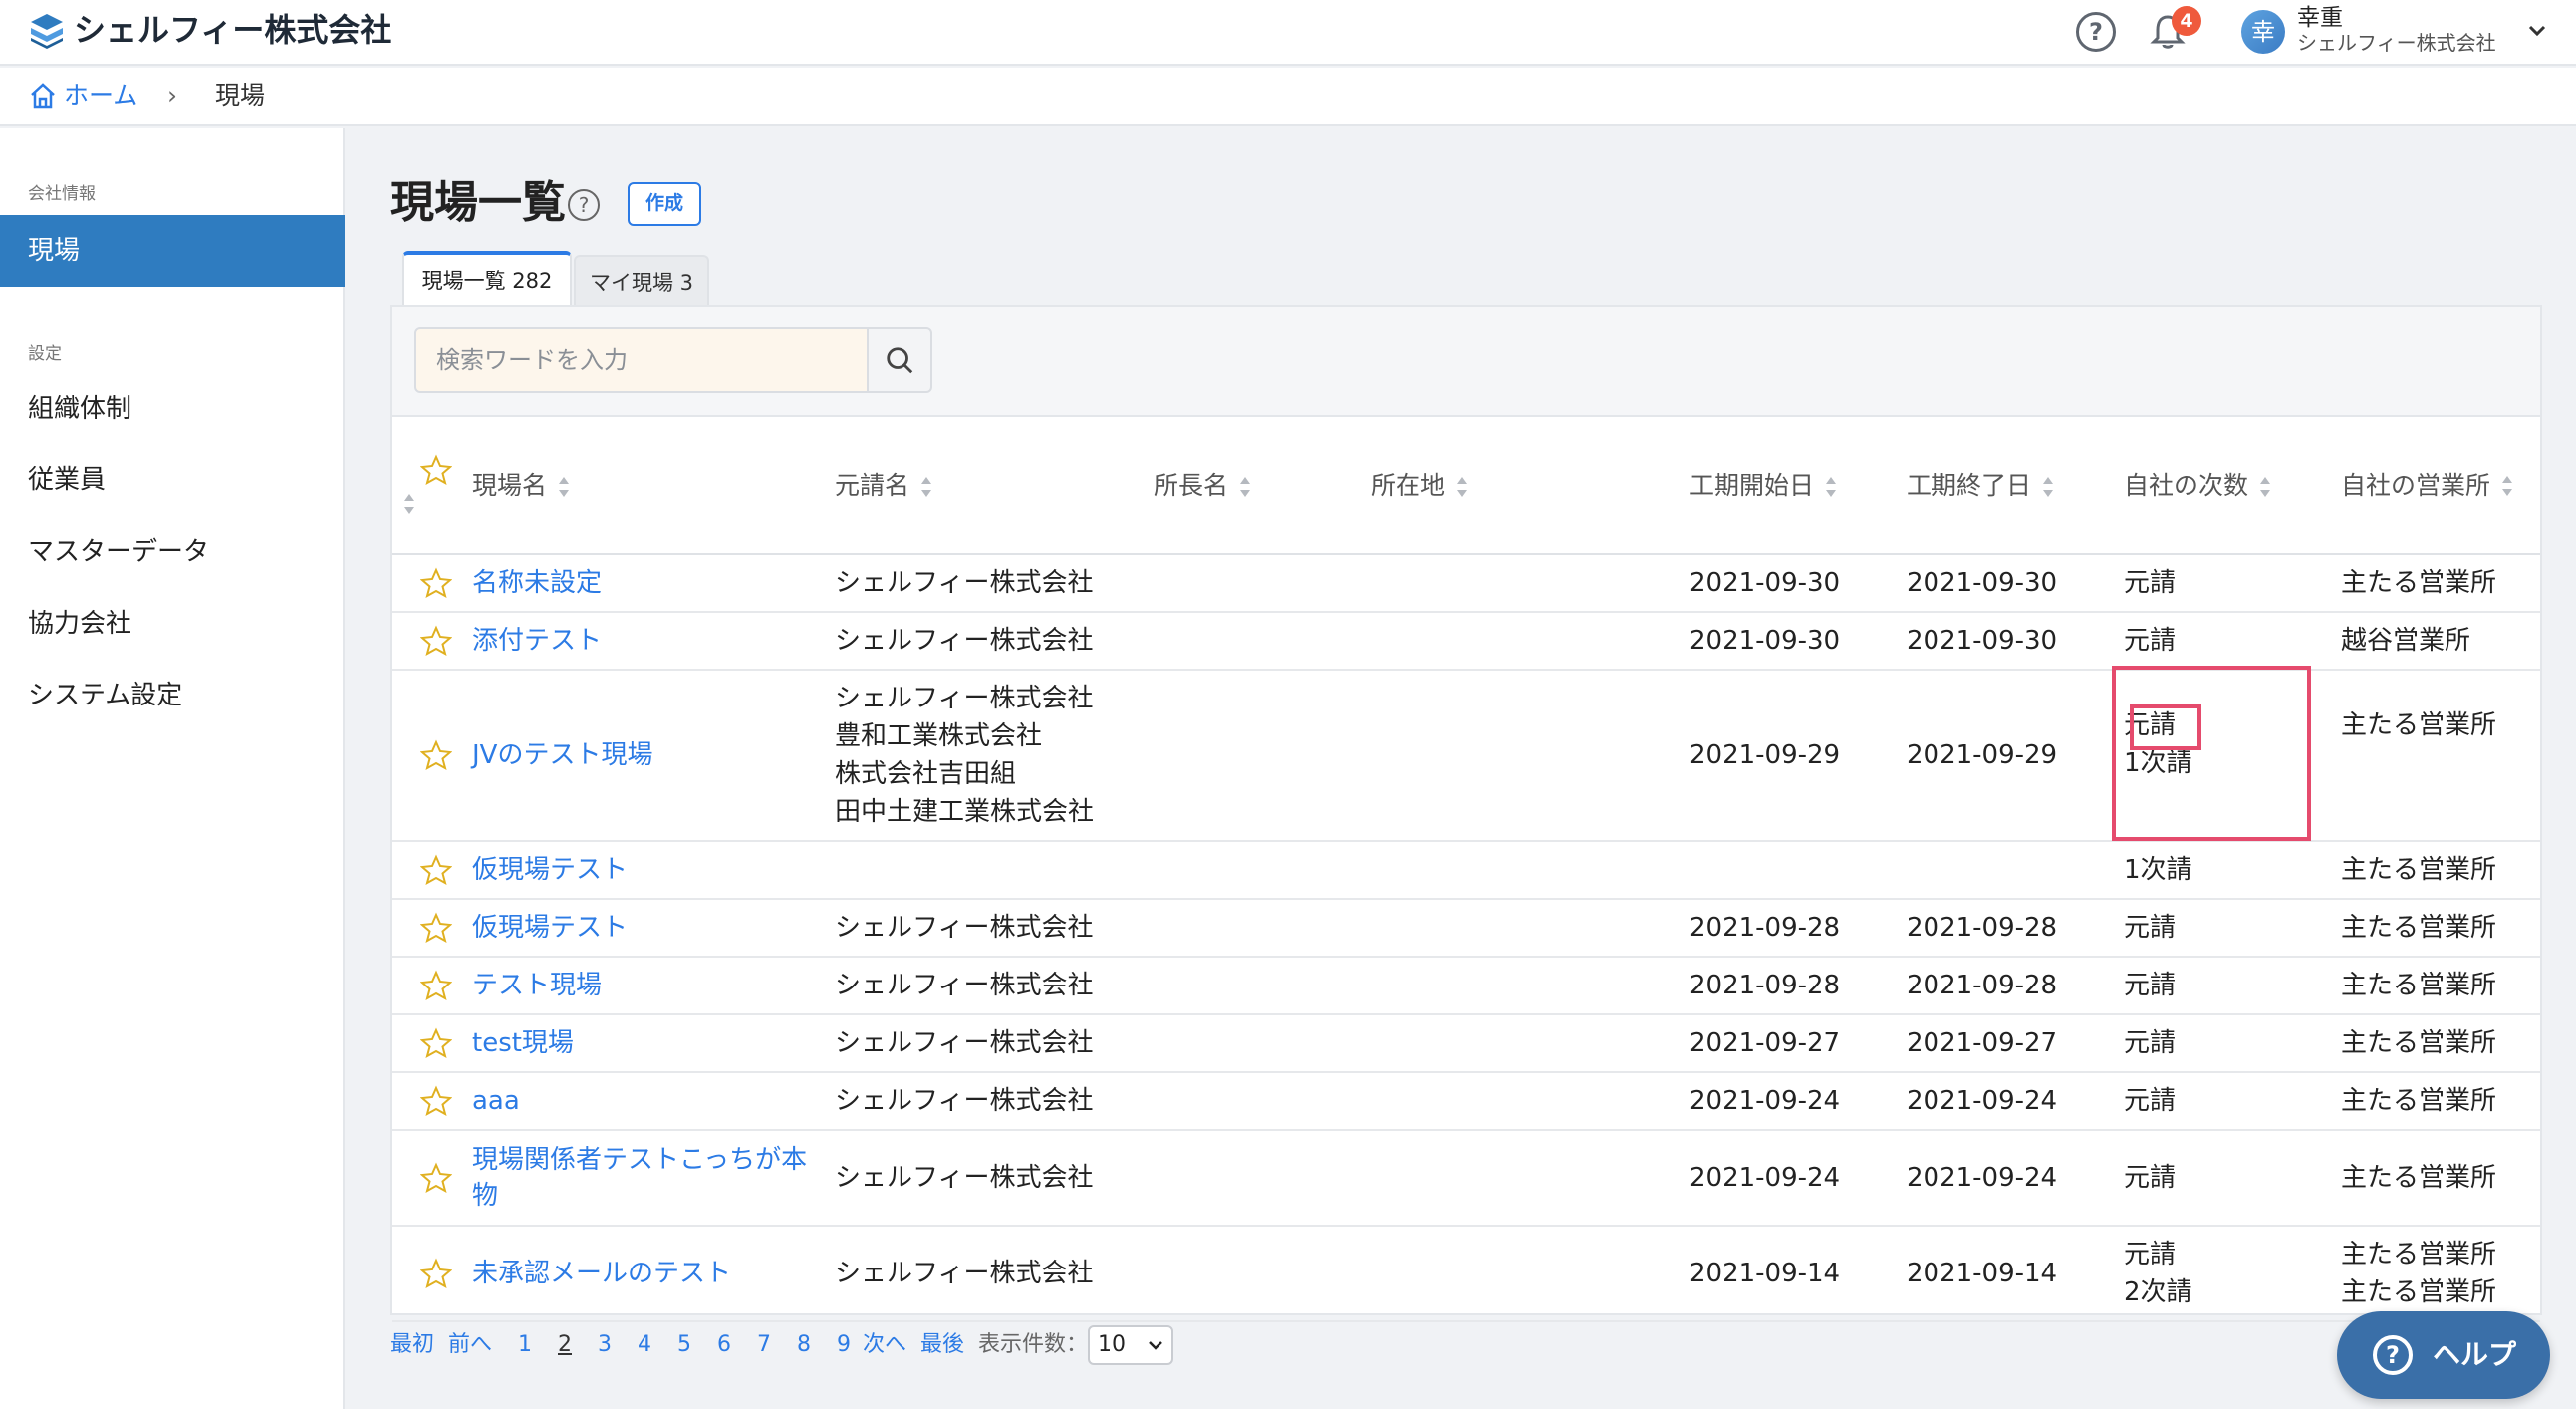 Image resolution: width=2576 pixels, height=1409 pixels. I want to click on sidebar-item-partners: 協力会社, so click(172, 624).